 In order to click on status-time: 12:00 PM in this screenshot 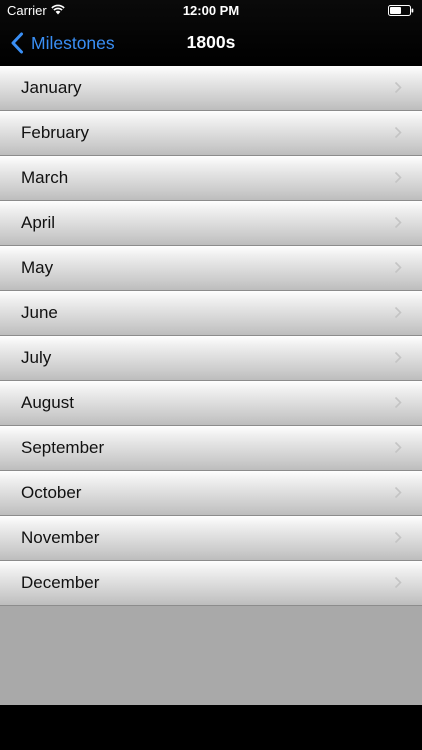, I will do `click(211, 10)`.